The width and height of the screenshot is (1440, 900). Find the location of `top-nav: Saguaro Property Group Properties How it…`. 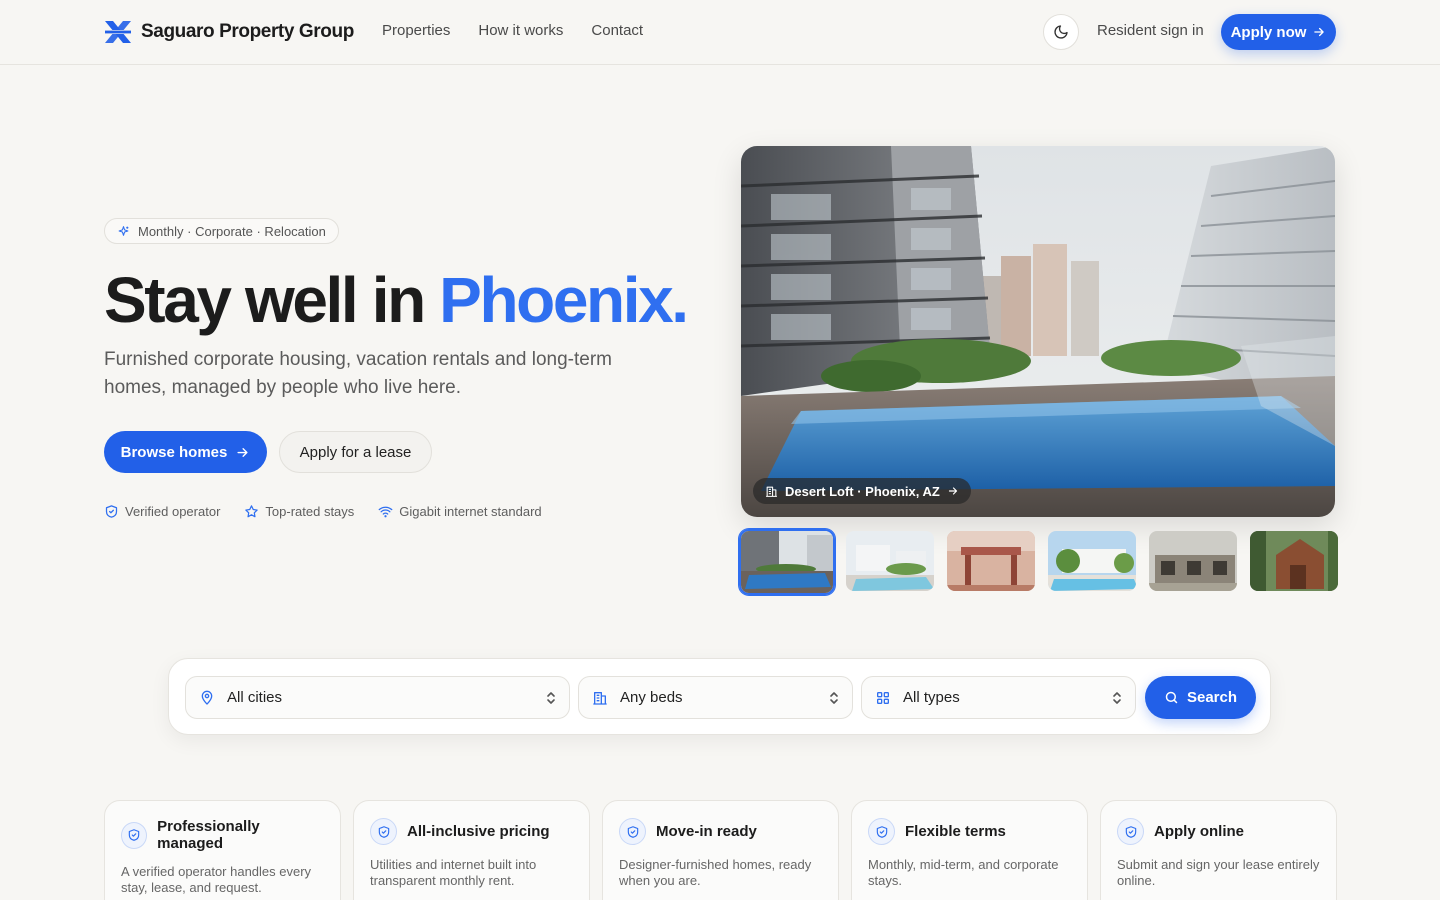

top-nav: Saguaro Property Group Properties How it… is located at coordinates (720, 32).